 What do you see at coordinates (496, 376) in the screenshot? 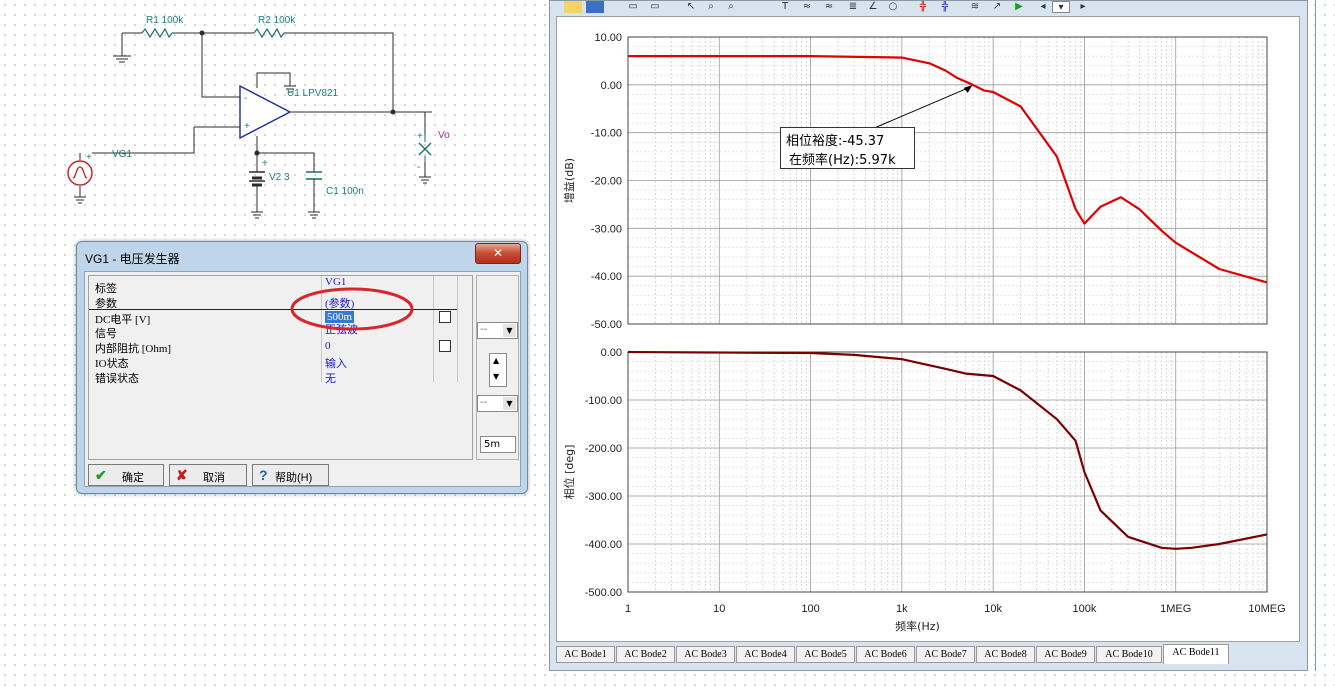
I see `arrow-down-icon: ▼` at bounding box center [496, 376].